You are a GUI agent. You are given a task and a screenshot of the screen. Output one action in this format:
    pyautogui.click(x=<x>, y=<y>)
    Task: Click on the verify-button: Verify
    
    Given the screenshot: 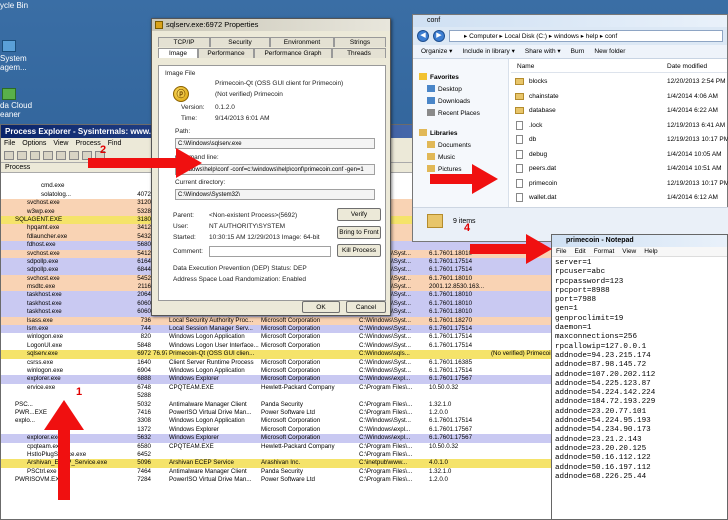 What is the action you would take?
    pyautogui.click(x=359, y=214)
    